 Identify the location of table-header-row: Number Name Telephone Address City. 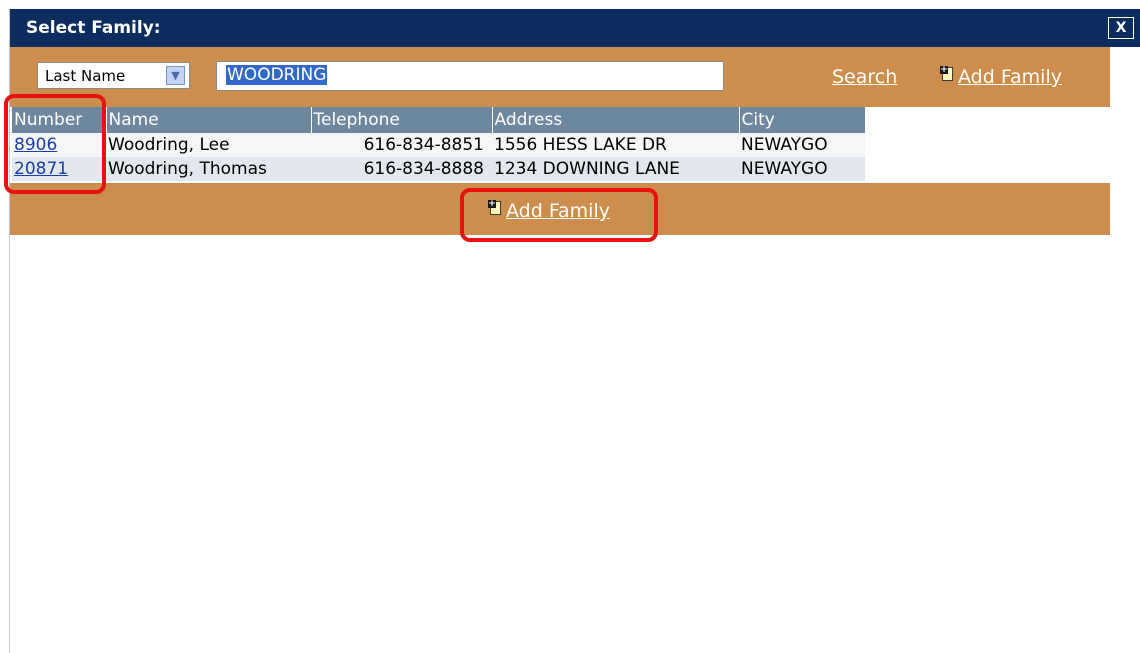
(439, 120).